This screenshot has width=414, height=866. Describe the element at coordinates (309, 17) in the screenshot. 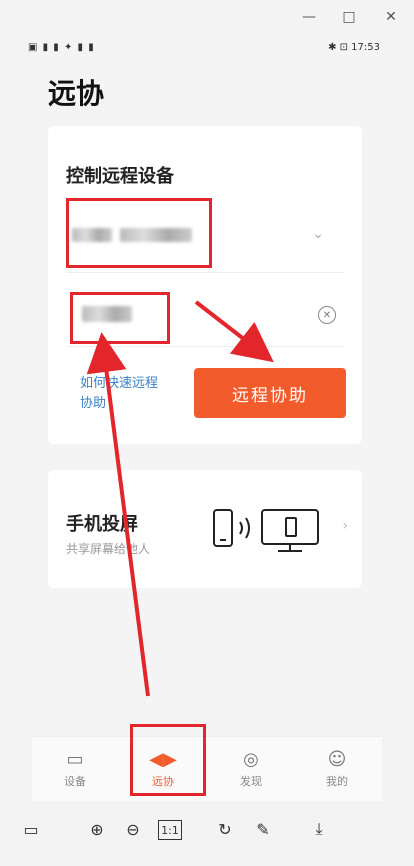

I see `minimize-button: —` at that location.